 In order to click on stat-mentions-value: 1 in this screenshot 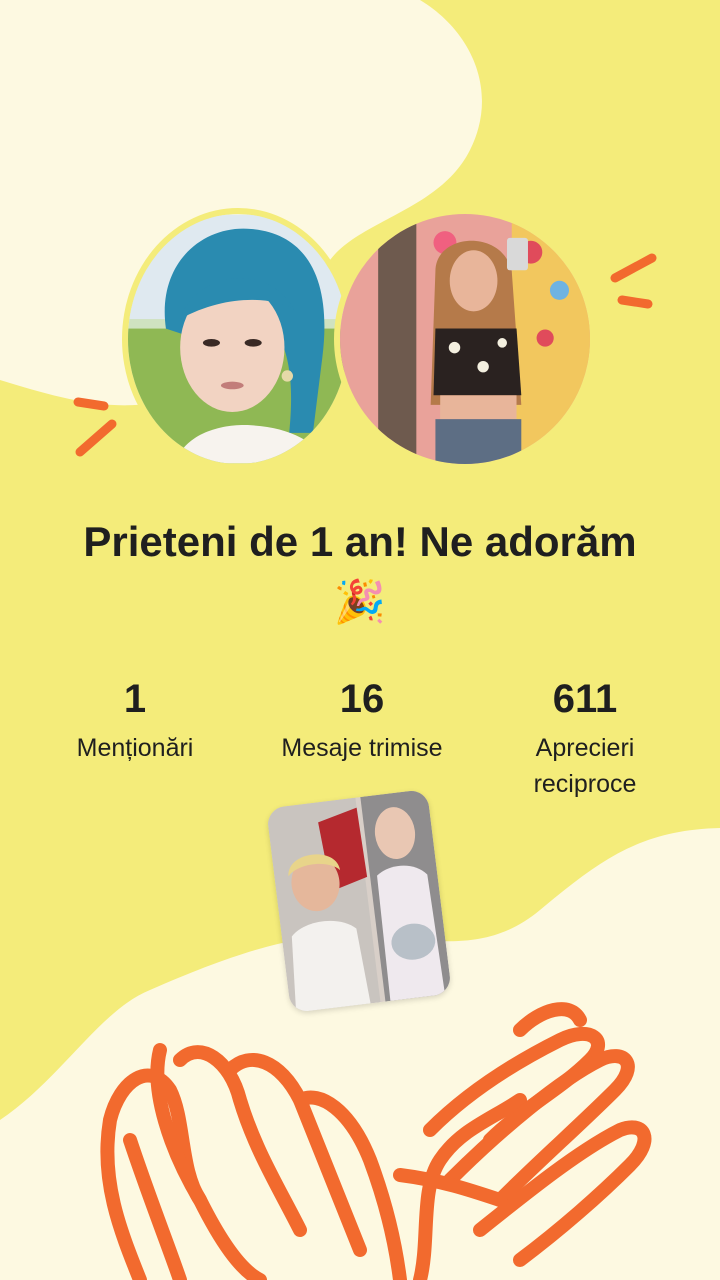, I will do `click(135, 699)`.